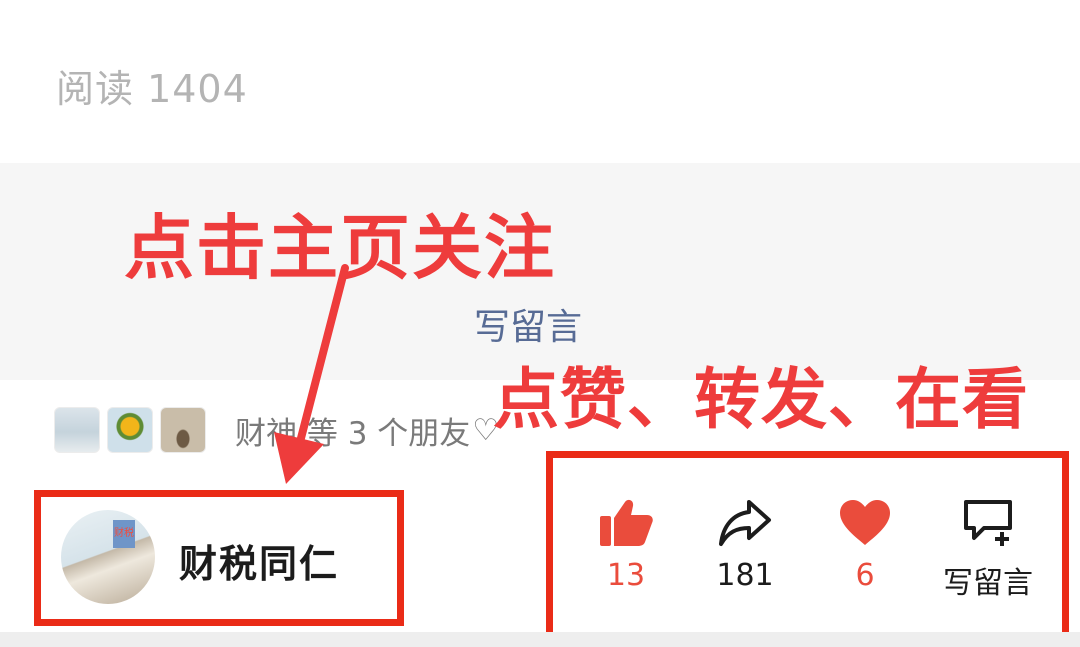 The height and width of the screenshot is (647, 1080). What do you see at coordinates (988, 550) in the screenshot?
I see `write-comment-button: 写留言` at bounding box center [988, 550].